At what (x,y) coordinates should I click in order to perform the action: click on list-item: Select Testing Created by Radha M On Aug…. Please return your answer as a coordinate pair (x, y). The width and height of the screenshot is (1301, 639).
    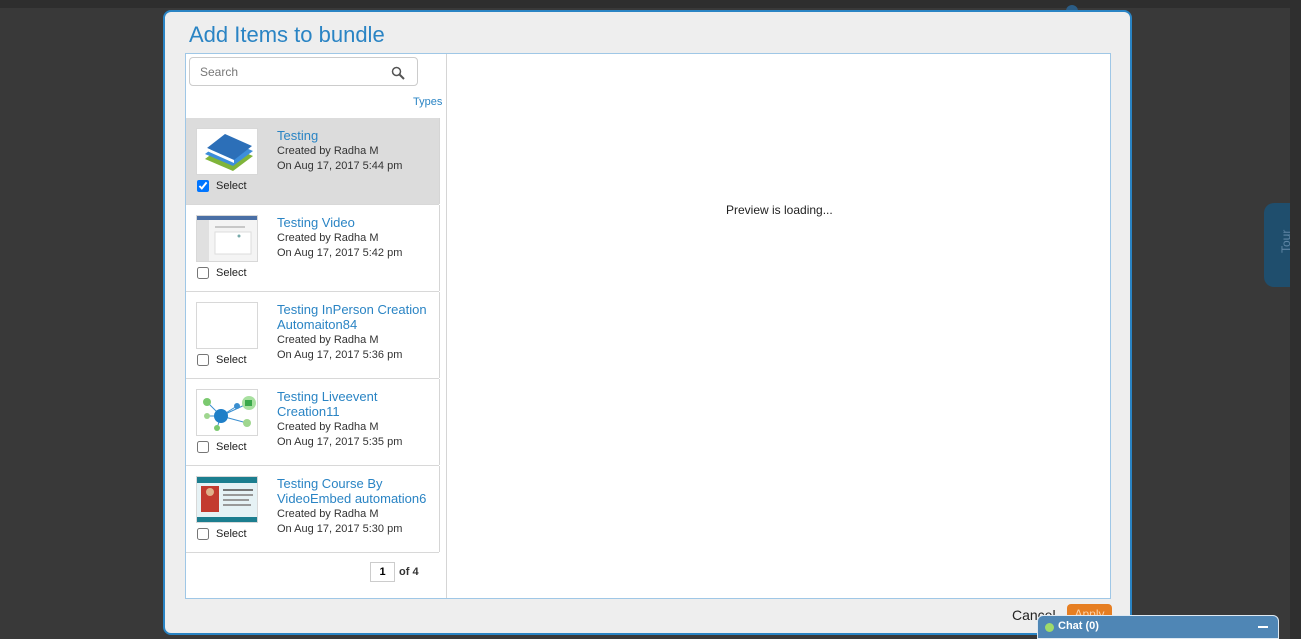
    Looking at the image, I should click on (313, 161).